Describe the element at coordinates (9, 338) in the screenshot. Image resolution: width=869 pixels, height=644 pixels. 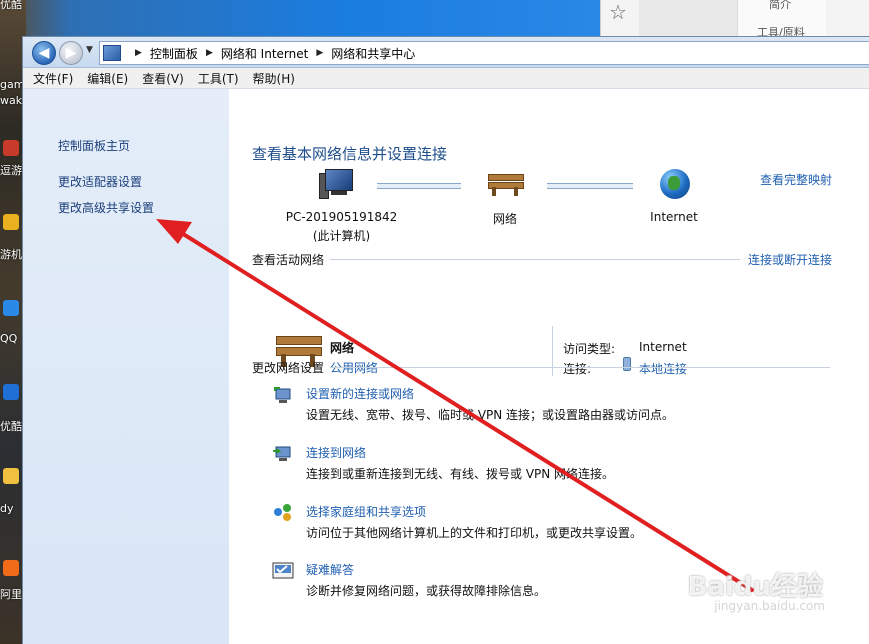
I see `desktop-label: QQ` at that location.